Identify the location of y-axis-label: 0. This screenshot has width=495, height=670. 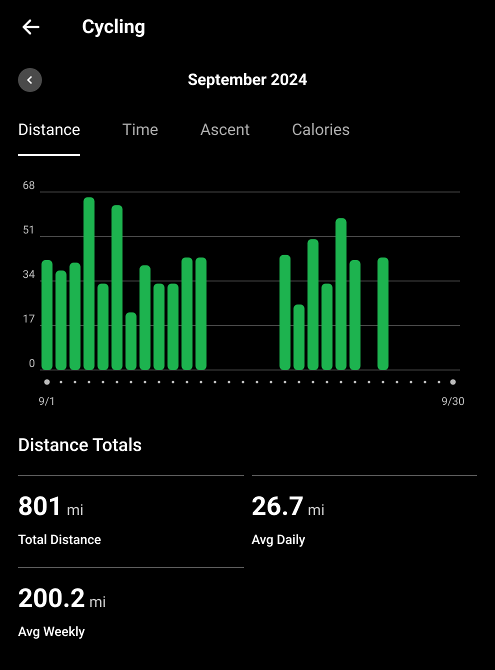
(31, 363).